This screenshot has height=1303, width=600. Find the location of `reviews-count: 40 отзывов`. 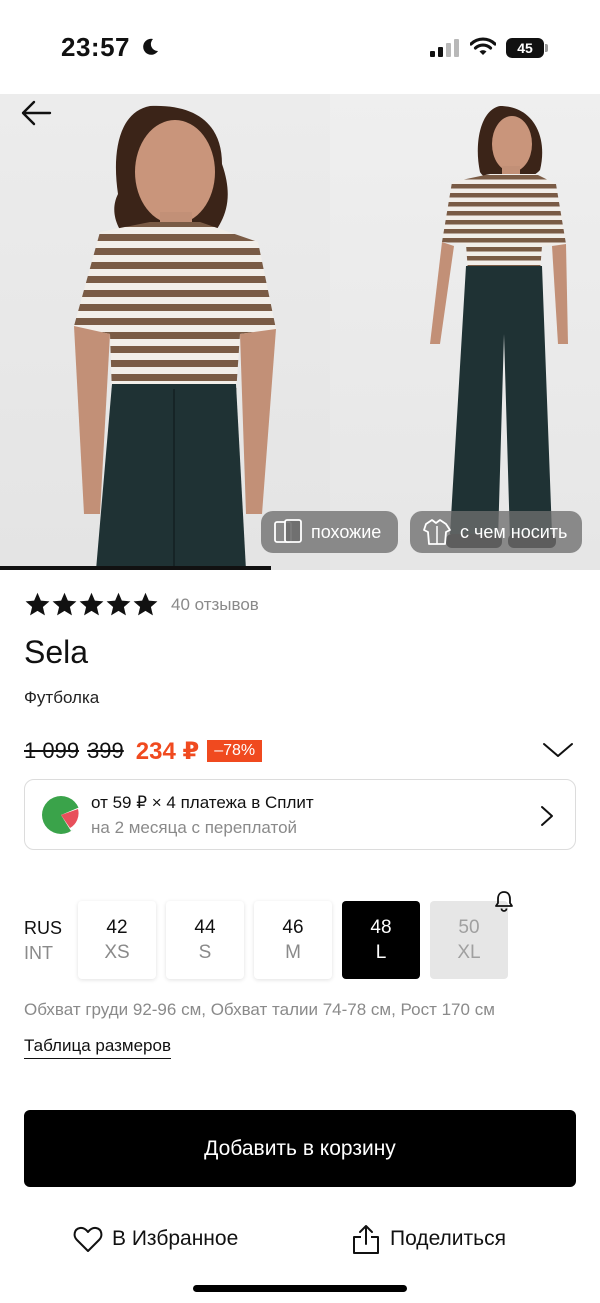

reviews-count: 40 отзывов is located at coordinates (215, 605).